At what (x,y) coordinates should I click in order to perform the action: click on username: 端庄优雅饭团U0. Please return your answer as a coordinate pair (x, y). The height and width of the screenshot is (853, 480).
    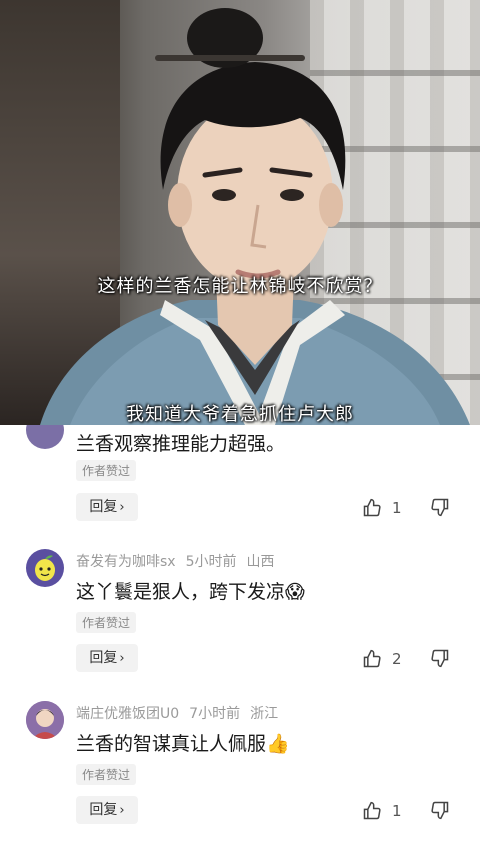
    Looking at the image, I should click on (127, 714).